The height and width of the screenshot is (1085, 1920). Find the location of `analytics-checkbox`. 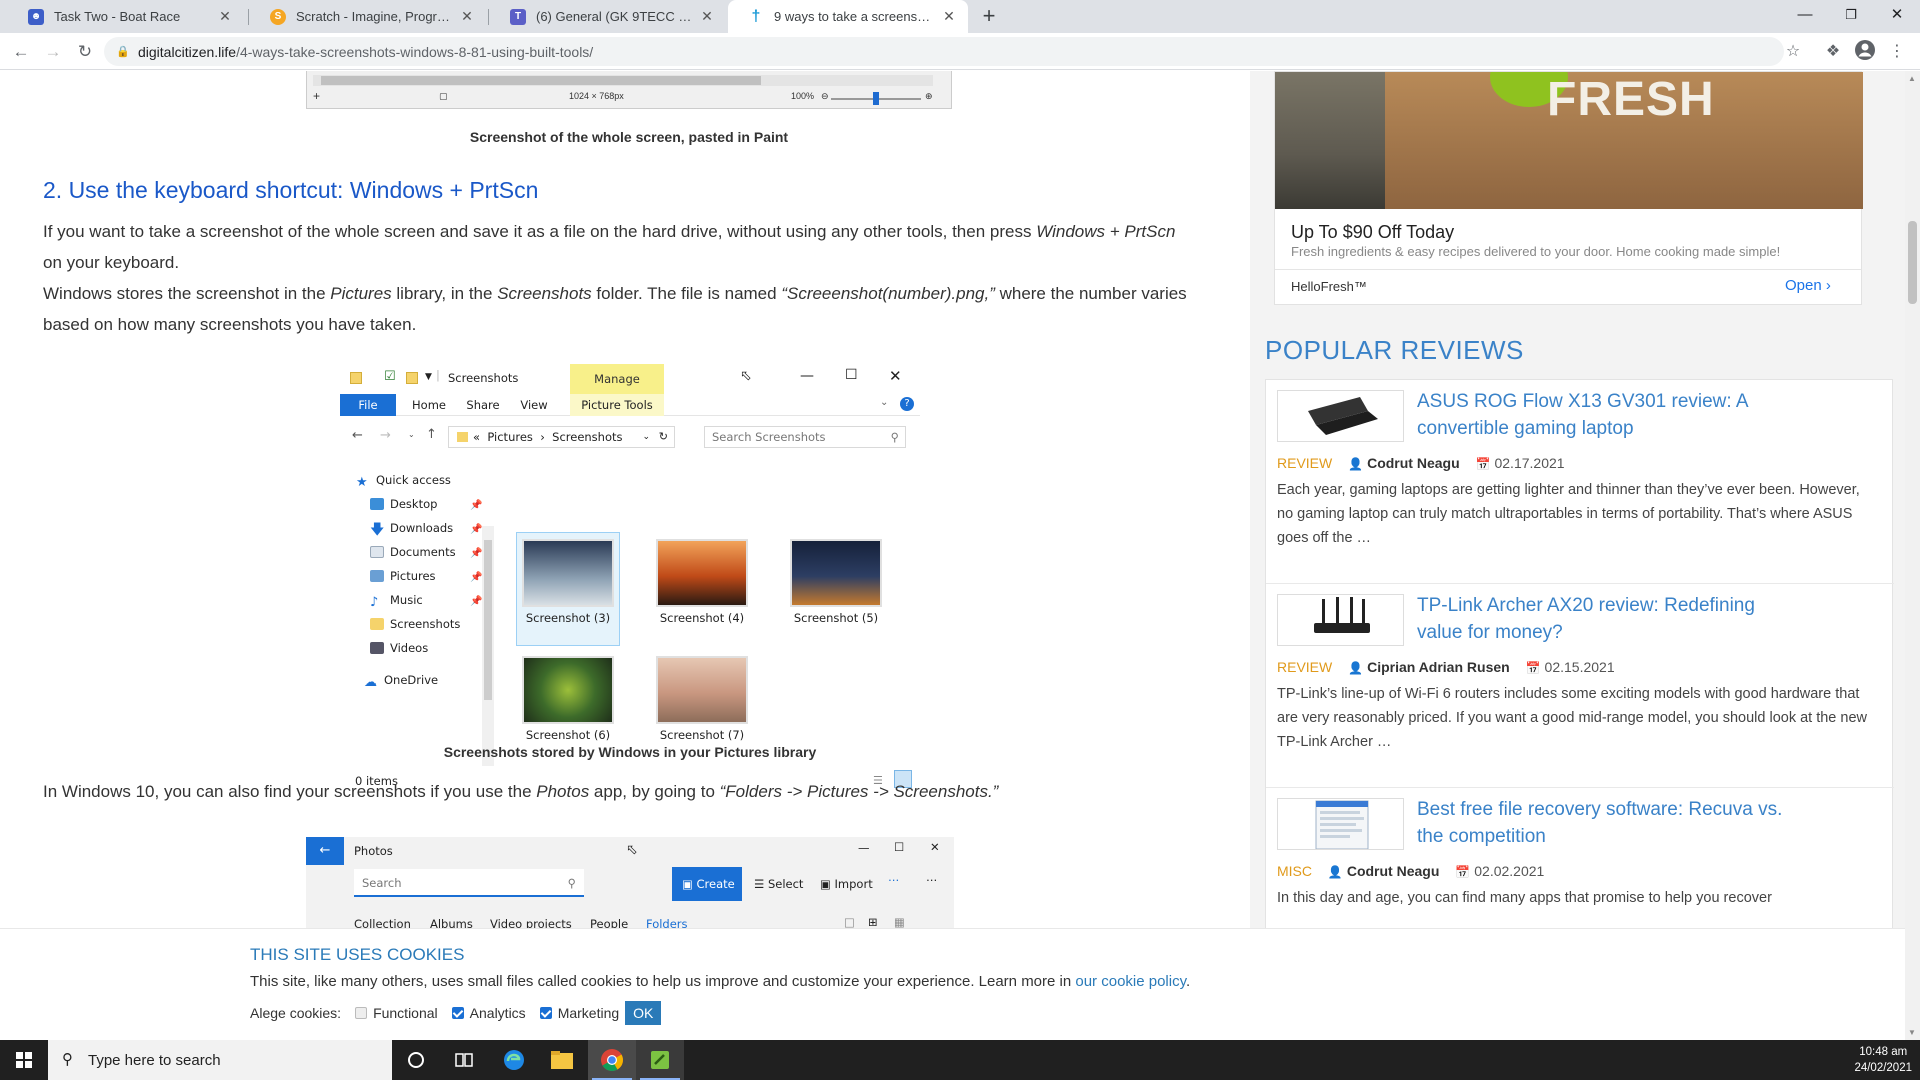

analytics-checkbox is located at coordinates (457, 1013).